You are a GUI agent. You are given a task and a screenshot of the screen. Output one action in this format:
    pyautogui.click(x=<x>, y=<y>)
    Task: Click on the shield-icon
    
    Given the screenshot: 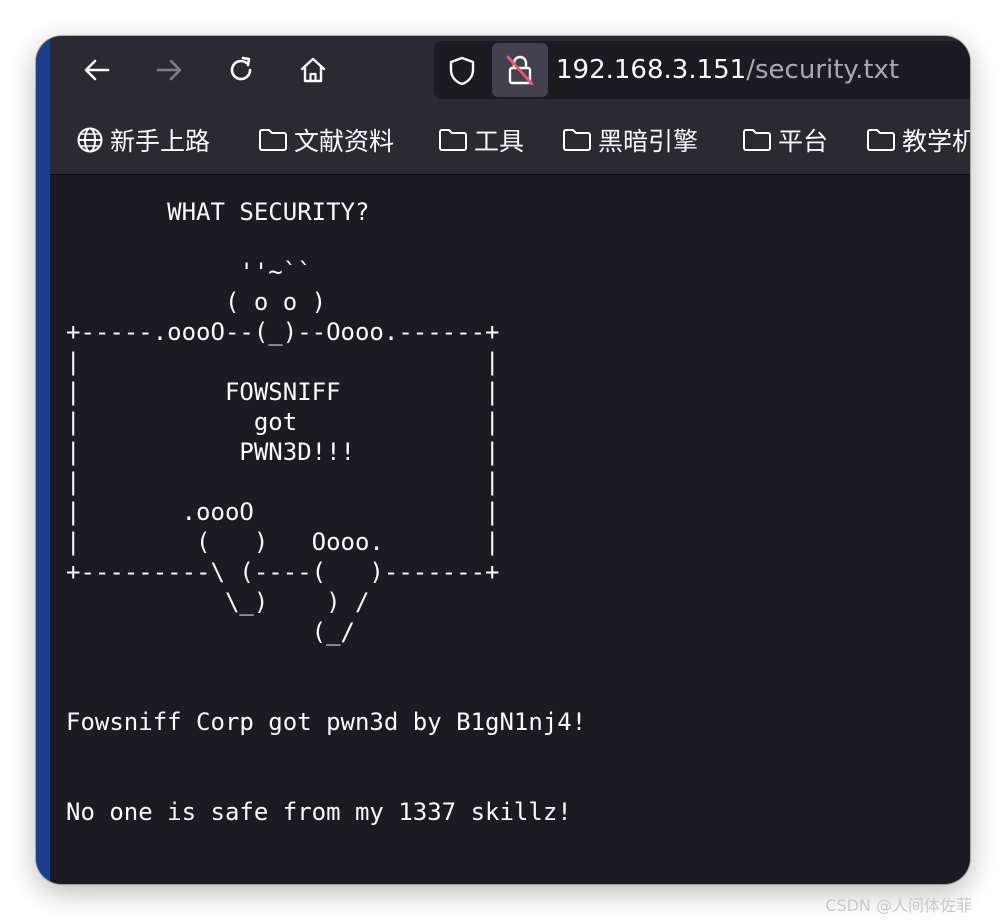 What is the action you would take?
    pyautogui.click(x=462, y=71)
    